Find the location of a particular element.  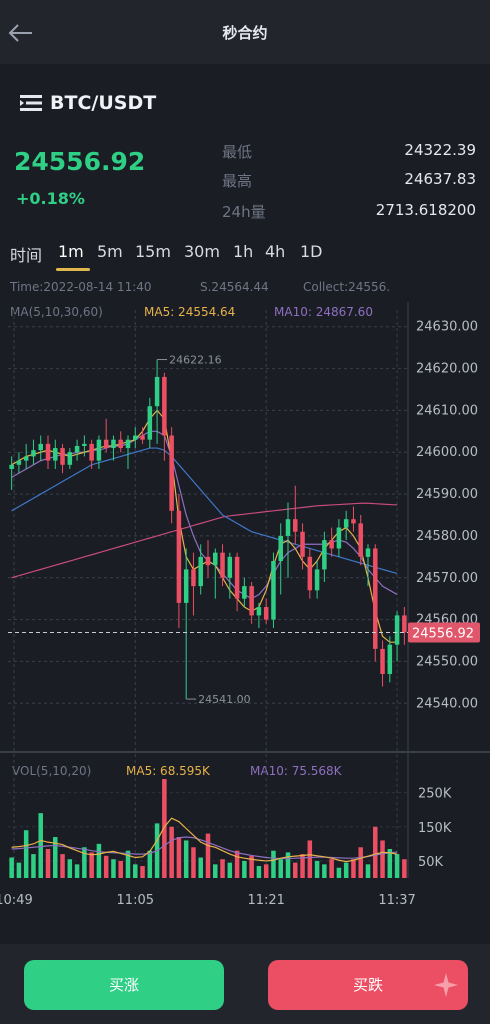

buy-down-button: 买跌 is located at coordinates (368, 985).